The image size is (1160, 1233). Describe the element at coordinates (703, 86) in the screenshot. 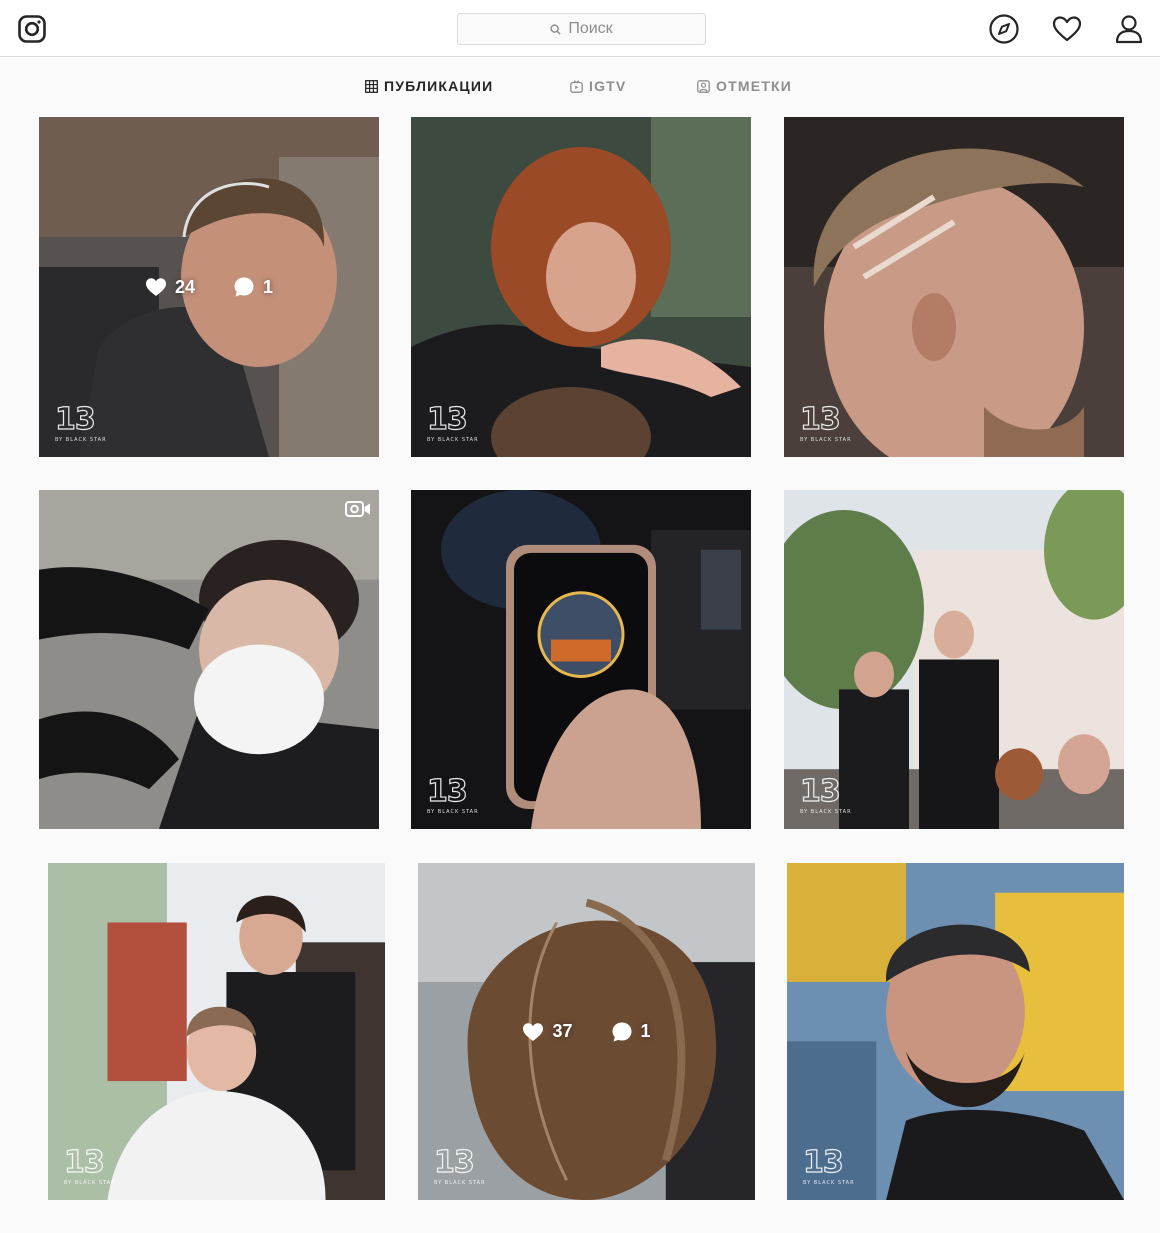

I see `tagged-icon` at that location.